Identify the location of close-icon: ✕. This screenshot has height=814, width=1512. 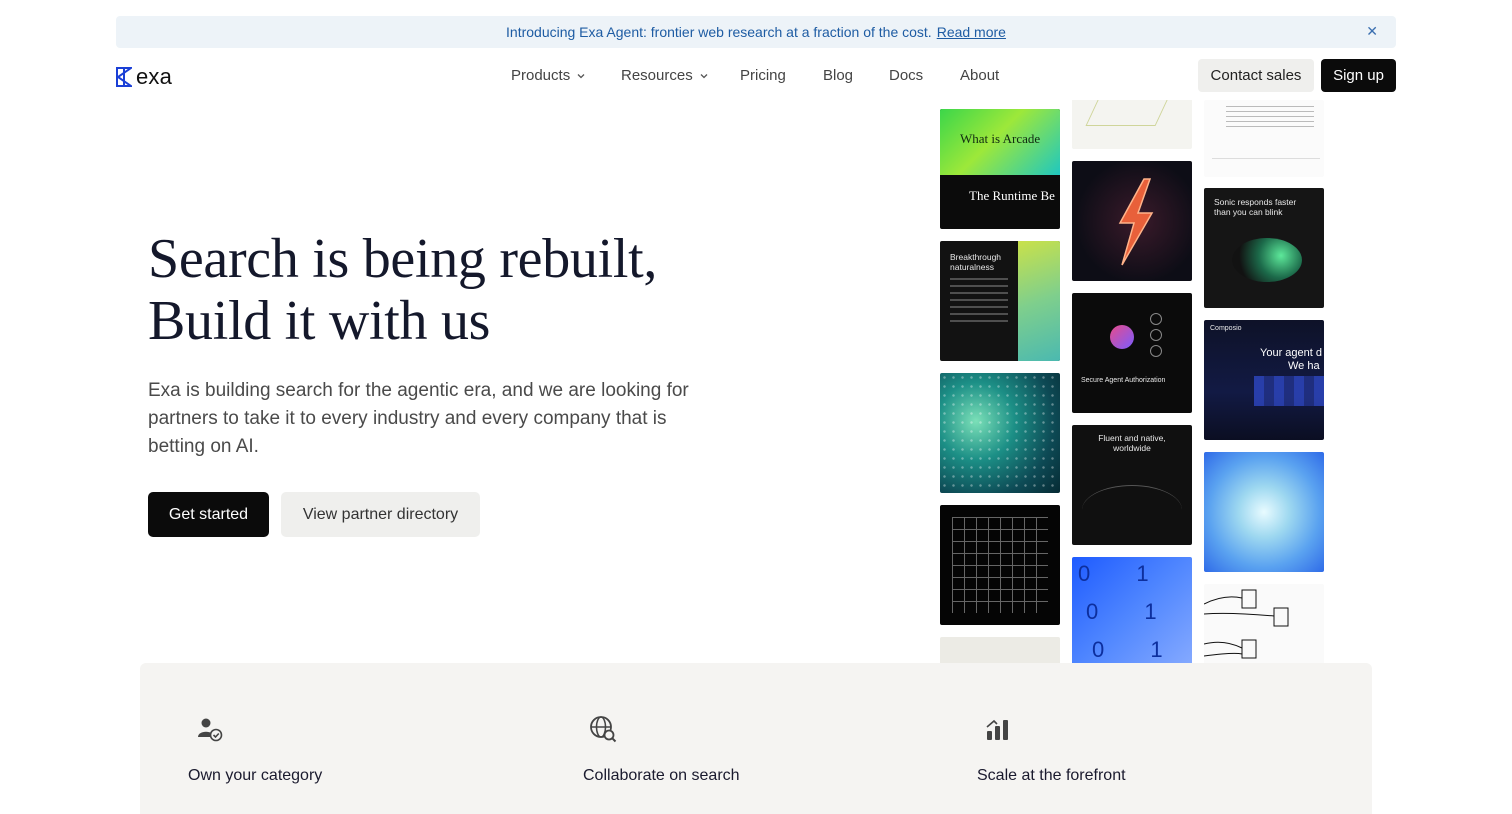
(1372, 31).